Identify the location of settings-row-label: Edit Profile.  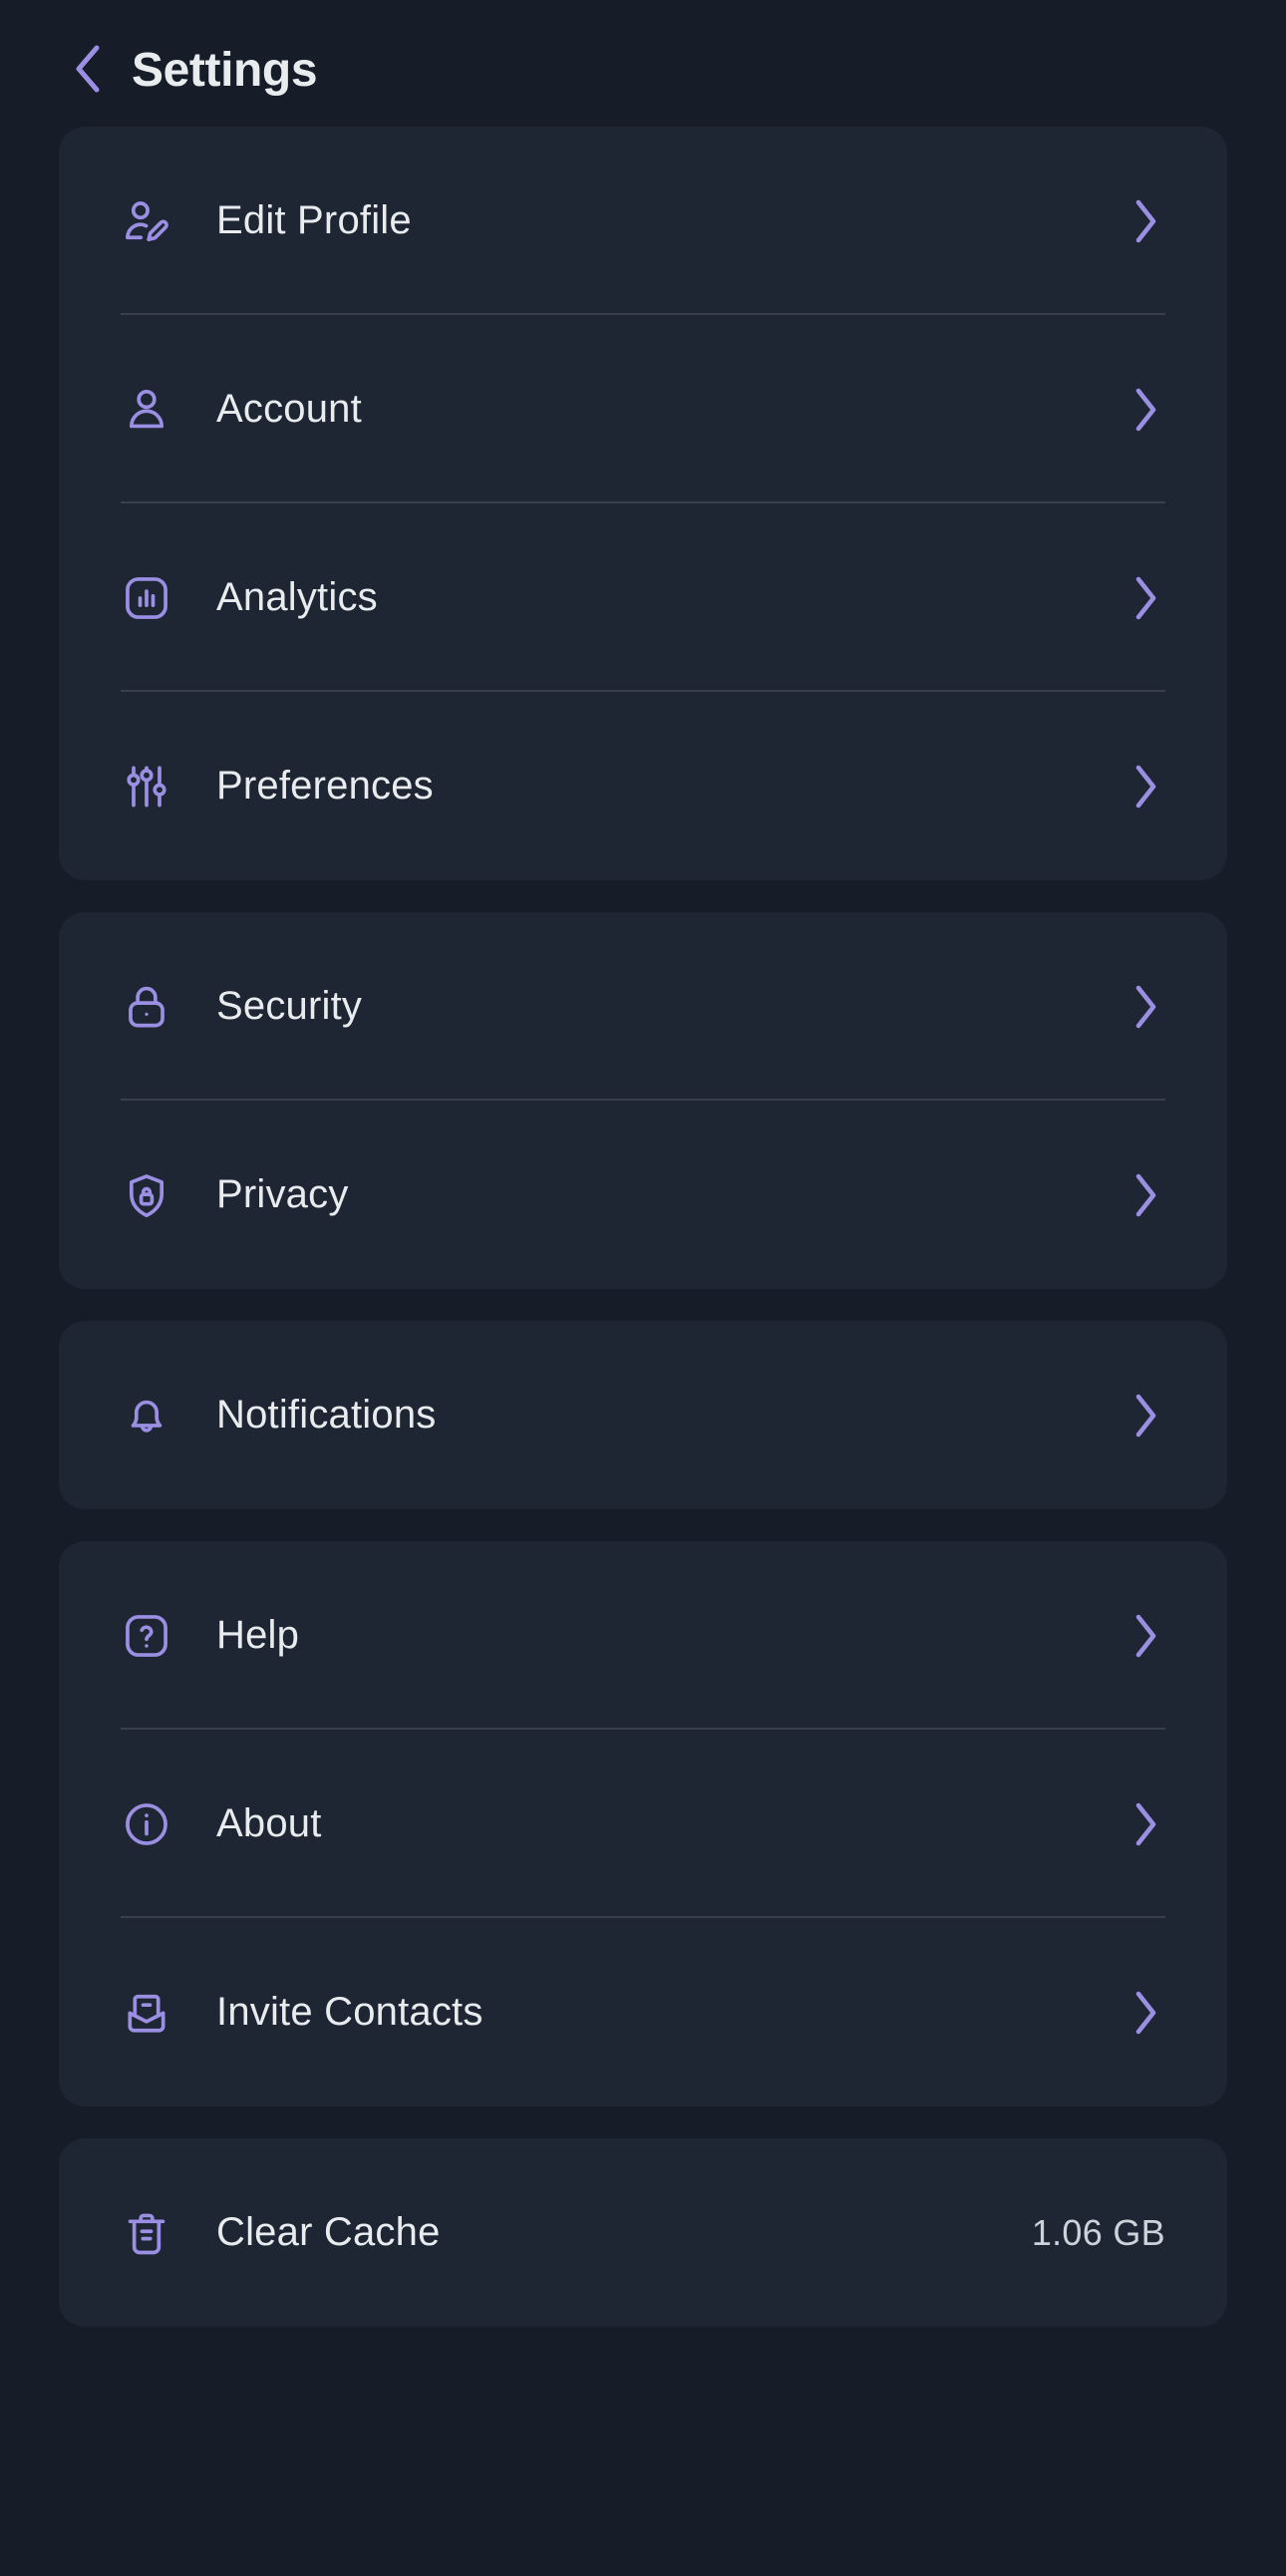
(314, 220).